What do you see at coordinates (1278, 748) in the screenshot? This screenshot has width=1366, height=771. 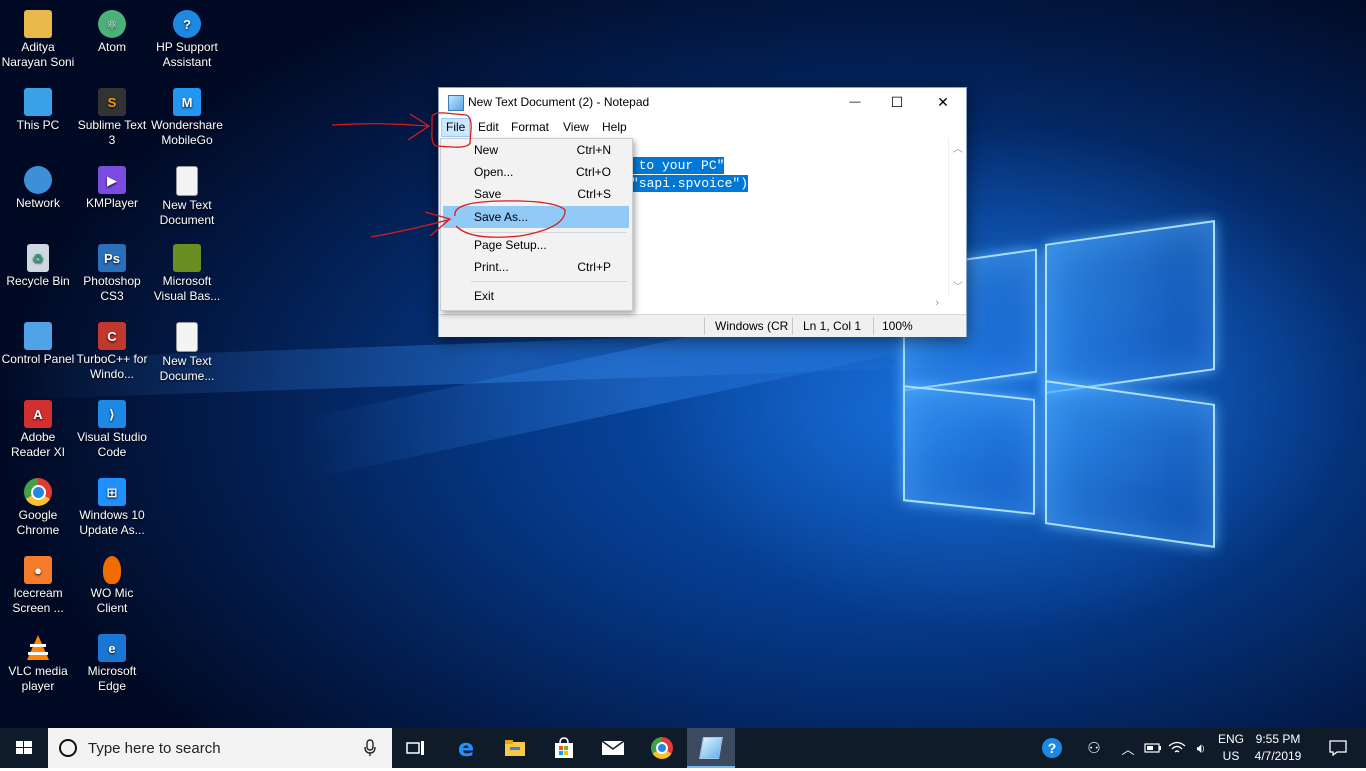 I see `clock: 9:55 PM 4/7/2019` at bounding box center [1278, 748].